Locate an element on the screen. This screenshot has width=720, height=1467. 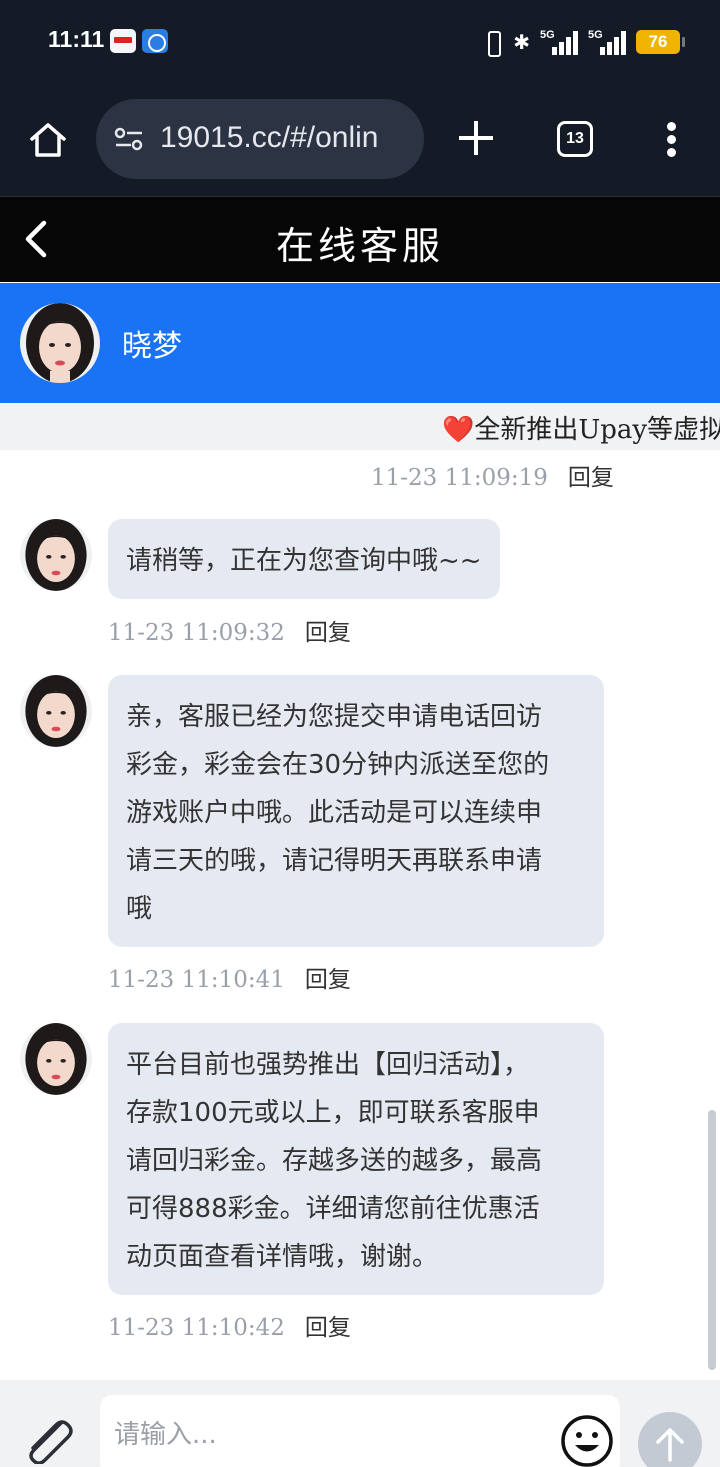
battery-icon: 76 is located at coordinates (660, 42).